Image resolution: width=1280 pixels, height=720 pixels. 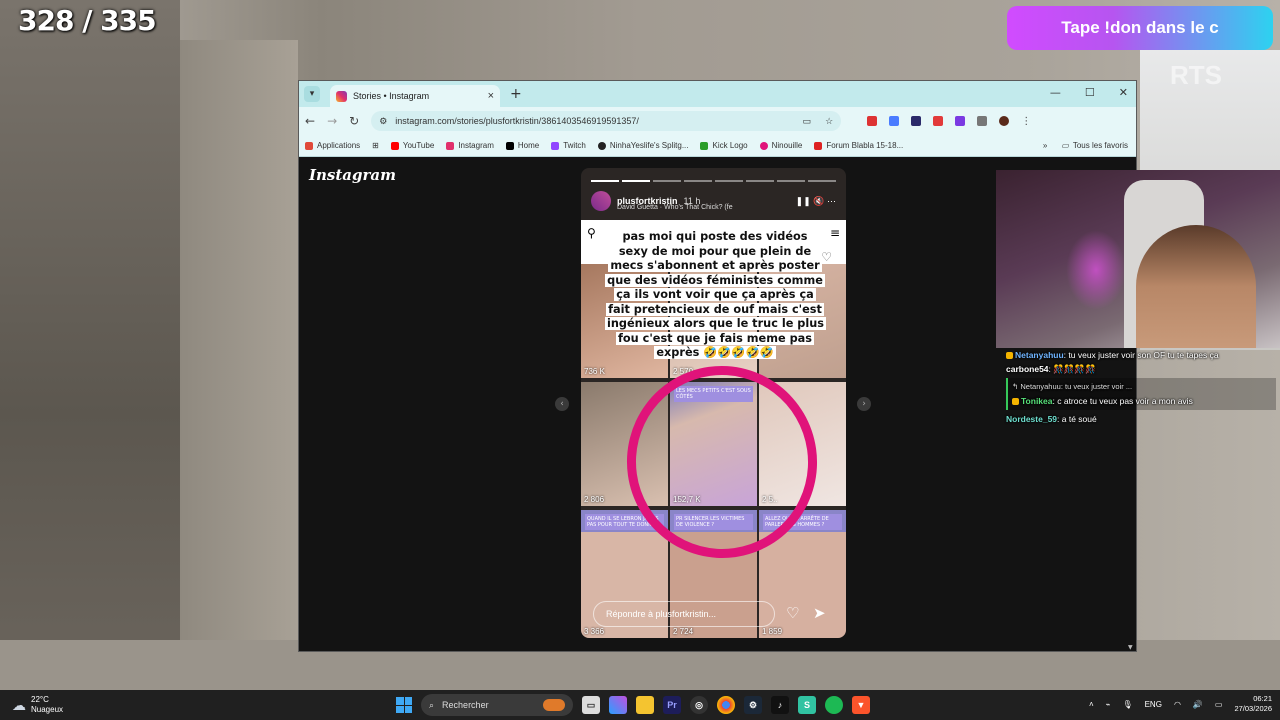 I want to click on mute-icon: 🔇, so click(x=818, y=201).